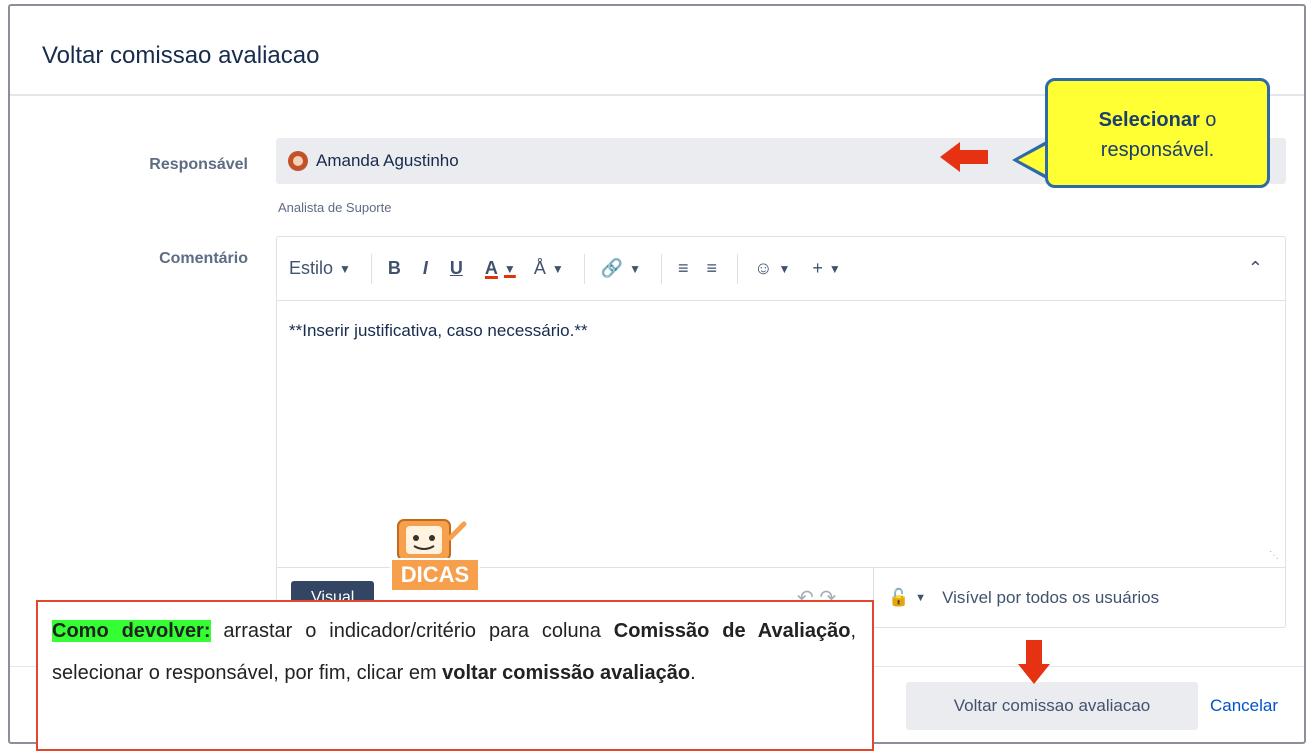 Image resolution: width=1315 pixels, height=751 pixels. Describe the element at coordinates (1208, 120) in the screenshot. I see `callout-text: o` at that location.